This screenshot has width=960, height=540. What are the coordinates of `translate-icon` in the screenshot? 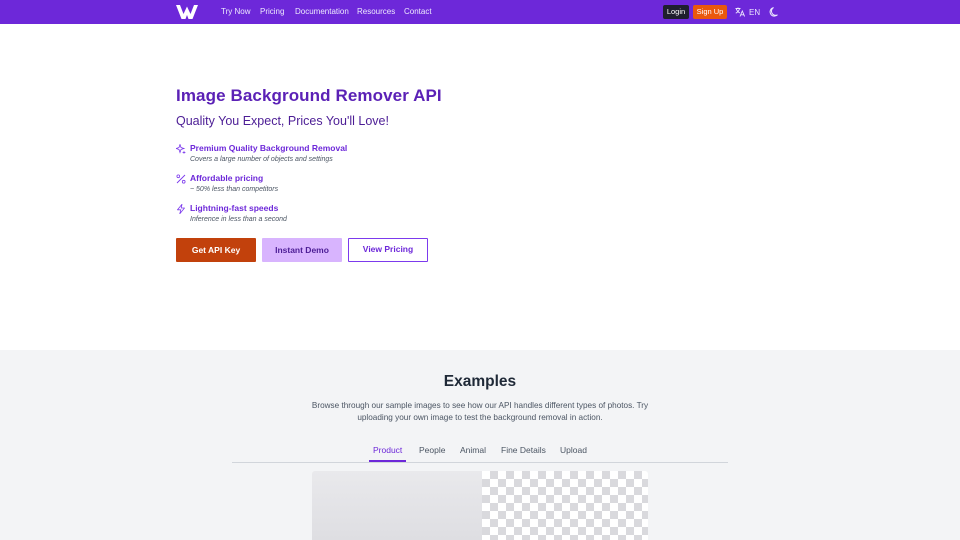 It's located at (740, 12).